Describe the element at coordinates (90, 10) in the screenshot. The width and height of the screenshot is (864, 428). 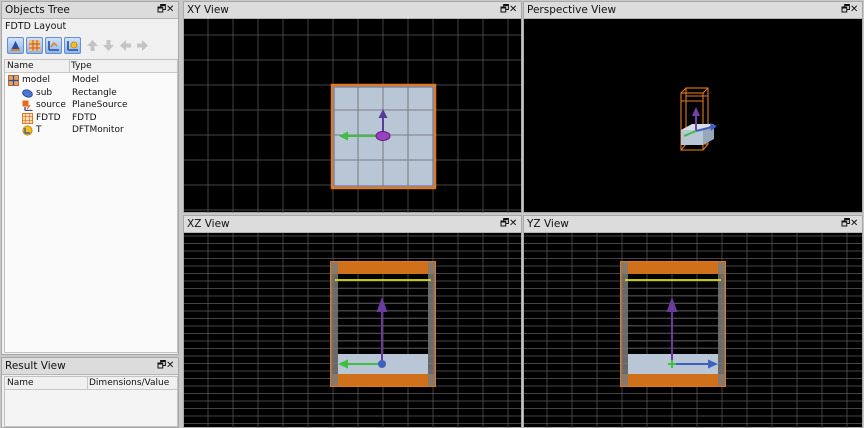
I see `objects-tree-titlebar: Objects Tree 🗗✕` at that location.